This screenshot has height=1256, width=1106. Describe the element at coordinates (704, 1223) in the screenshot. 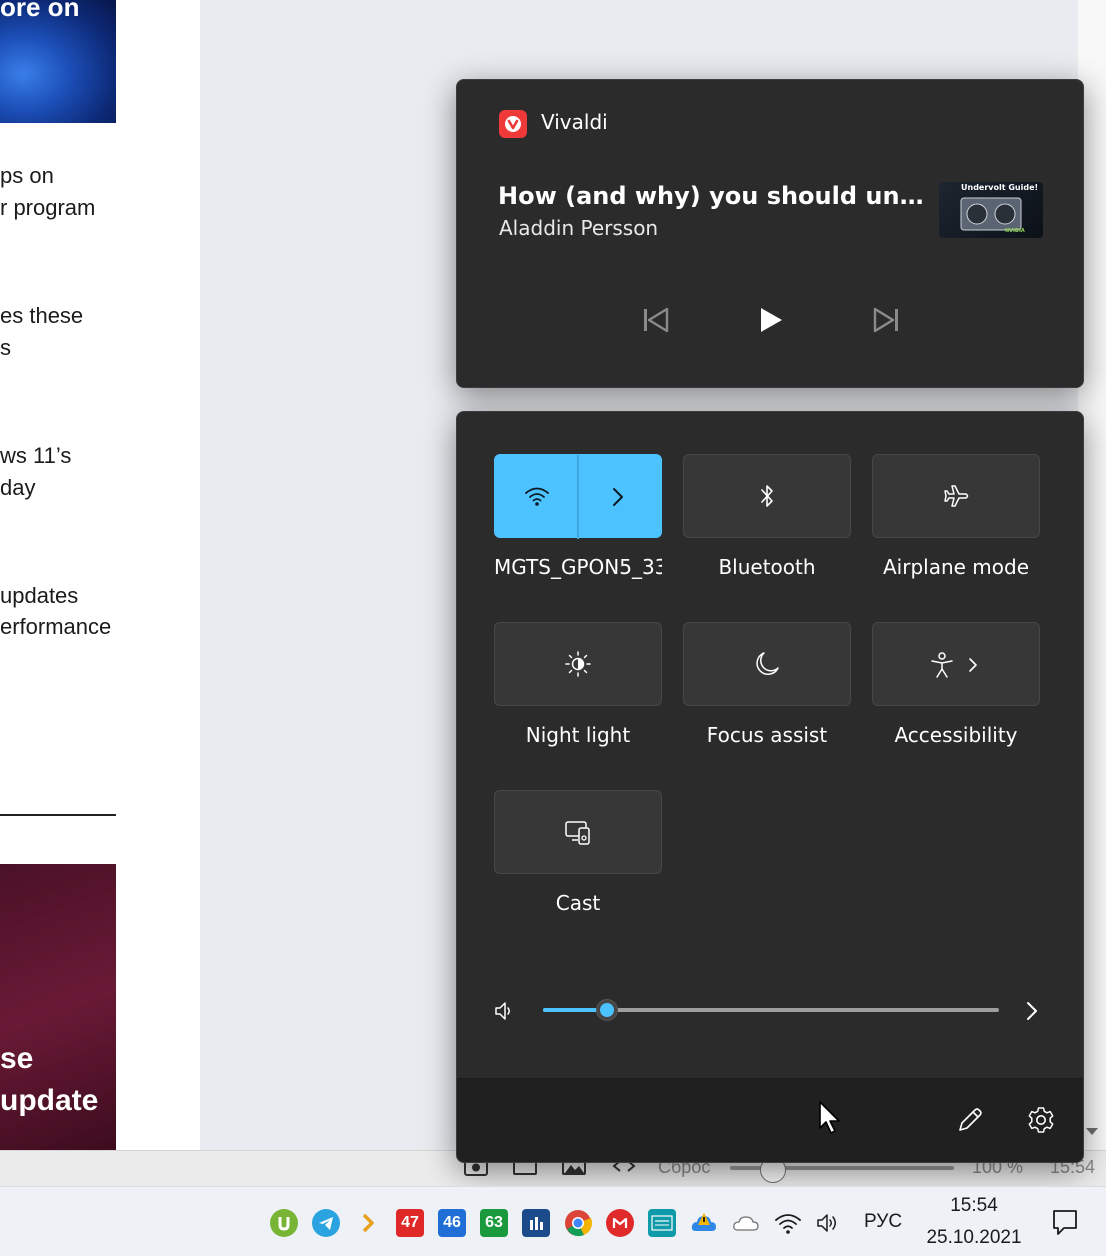

I see `cloud-warning-icon` at that location.